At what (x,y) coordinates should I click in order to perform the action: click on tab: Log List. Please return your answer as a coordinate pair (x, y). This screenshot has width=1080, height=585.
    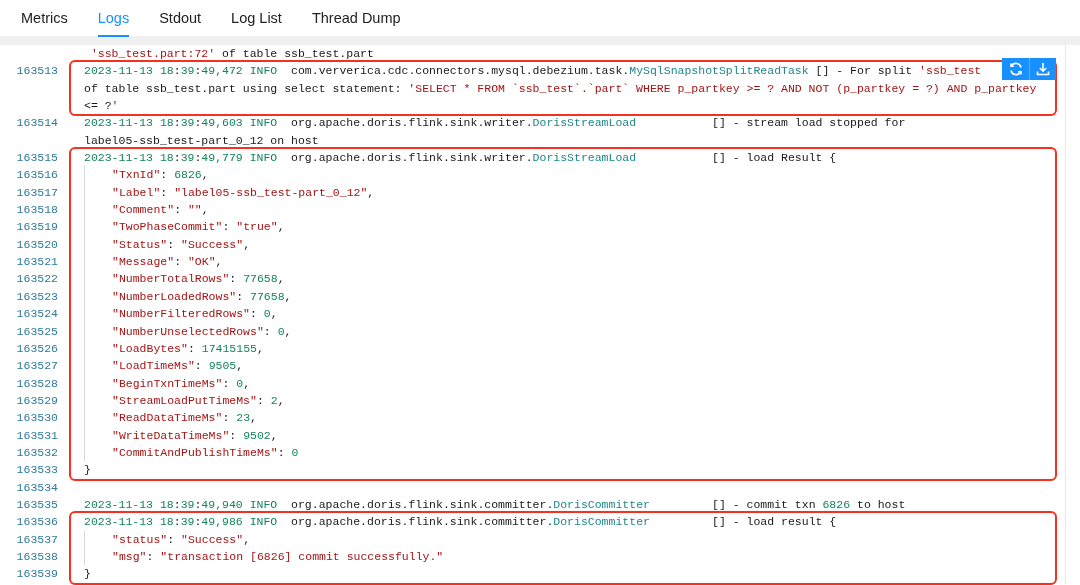
    Looking at the image, I should click on (256, 18).